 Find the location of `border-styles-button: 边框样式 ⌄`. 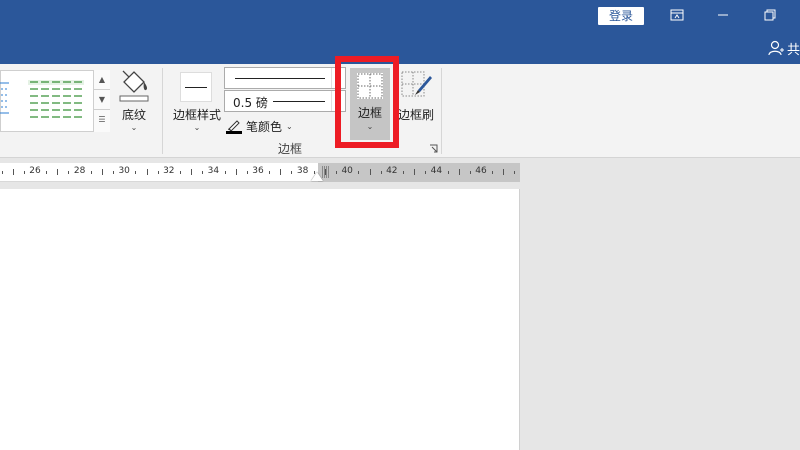

border-styles-button: 边框样式 ⌄ is located at coordinates (197, 102).